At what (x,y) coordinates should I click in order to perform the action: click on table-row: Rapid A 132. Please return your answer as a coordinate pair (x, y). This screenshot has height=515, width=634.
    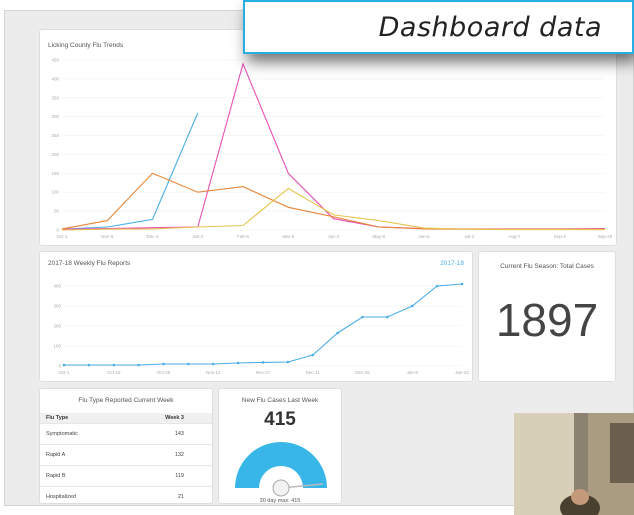
    Looking at the image, I should click on (126, 455).